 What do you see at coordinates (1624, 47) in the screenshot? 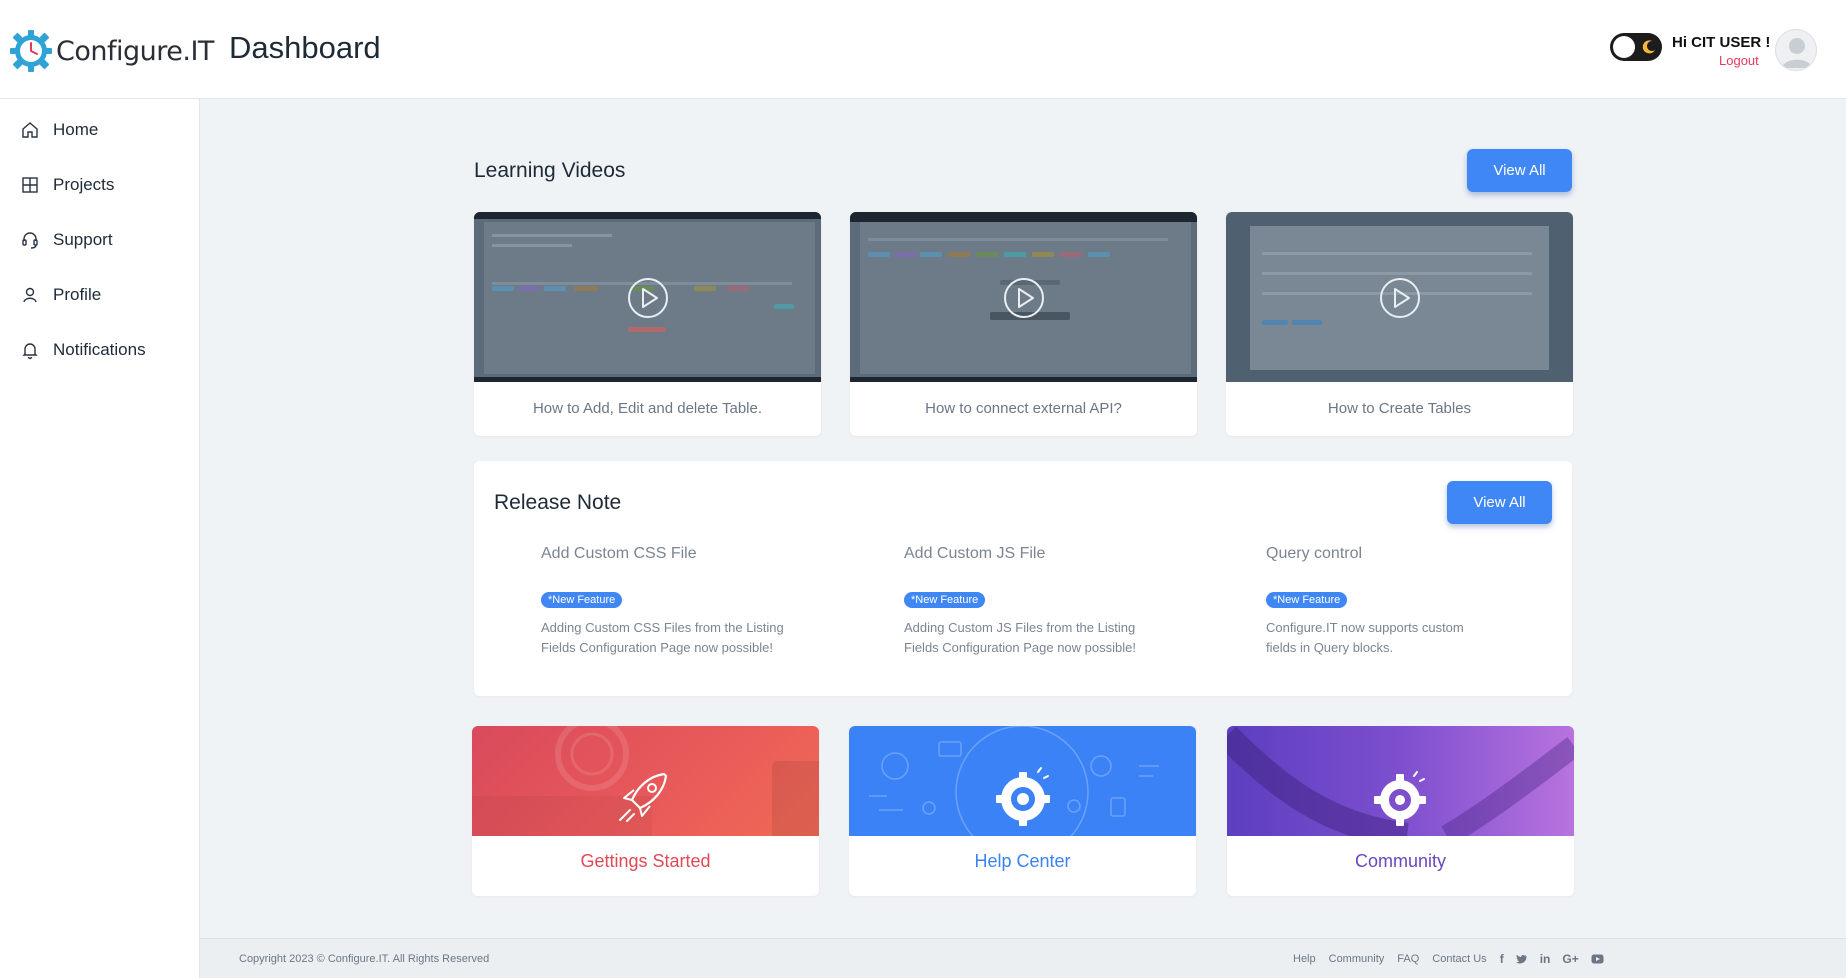
I see `toggle-knob` at bounding box center [1624, 47].